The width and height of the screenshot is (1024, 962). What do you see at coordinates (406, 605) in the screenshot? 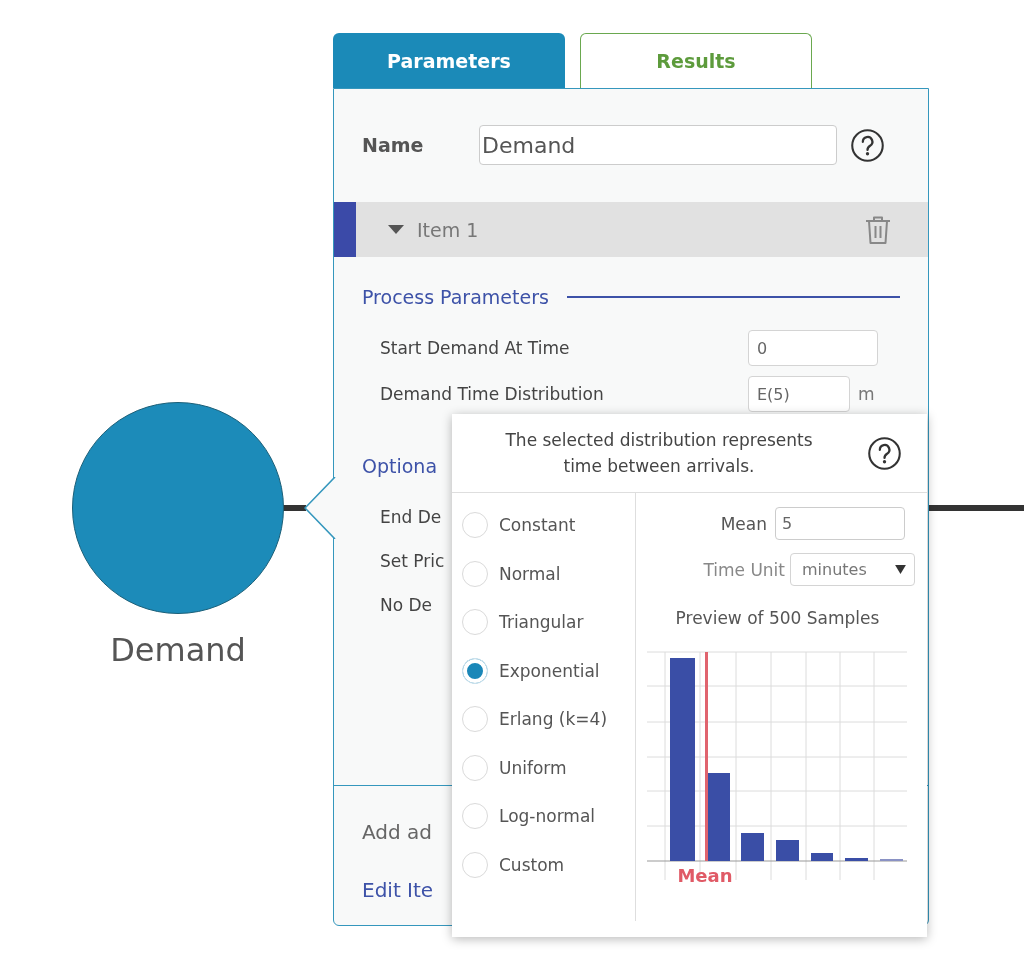
I see `field-label: No De` at bounding box center [406, 605].